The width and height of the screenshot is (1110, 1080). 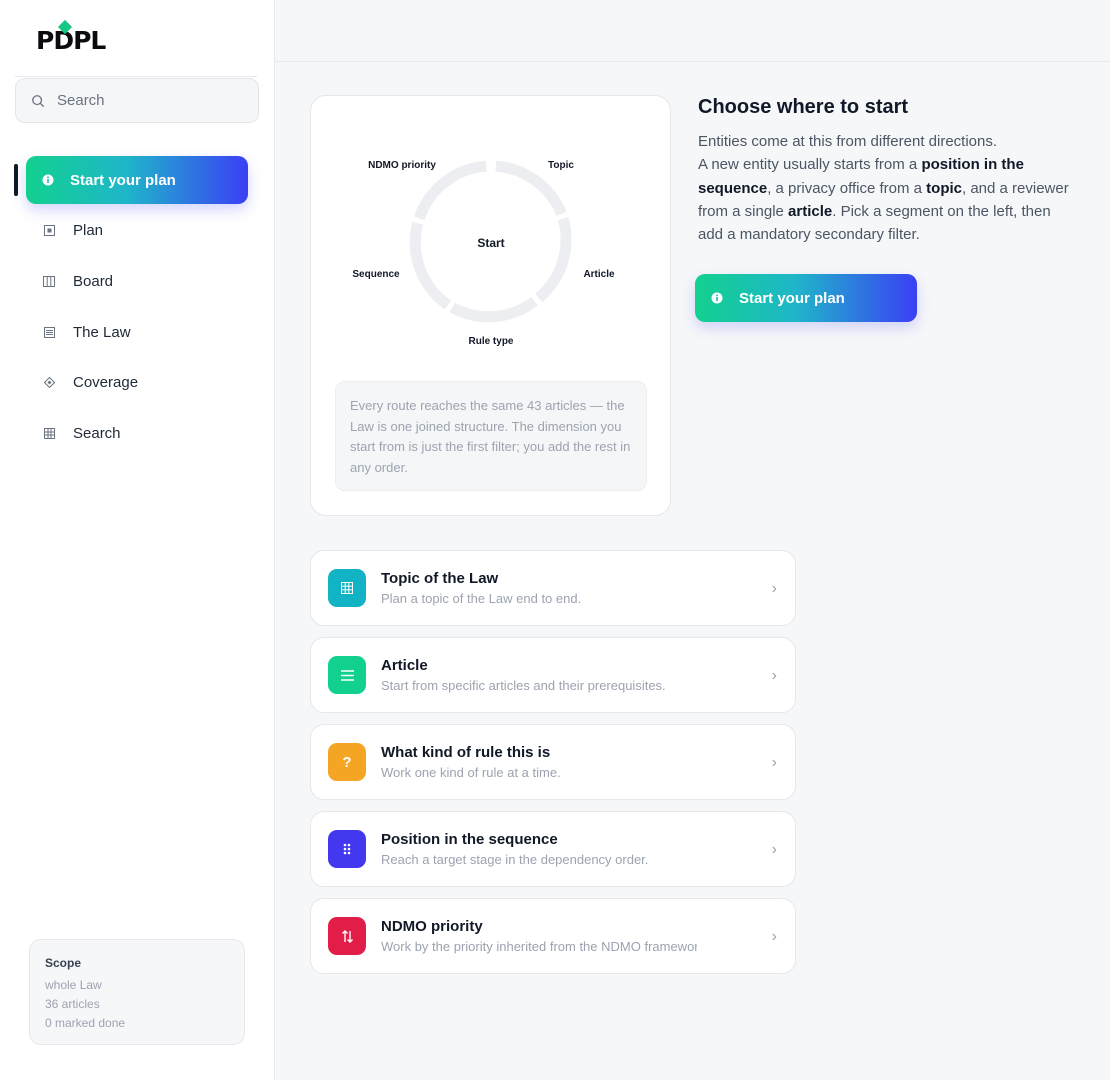 What do you see at coordinates (376, 274) in the screenshot?
I see `wheel-label-sequence: Sequence` at bounding box center [376, 274].